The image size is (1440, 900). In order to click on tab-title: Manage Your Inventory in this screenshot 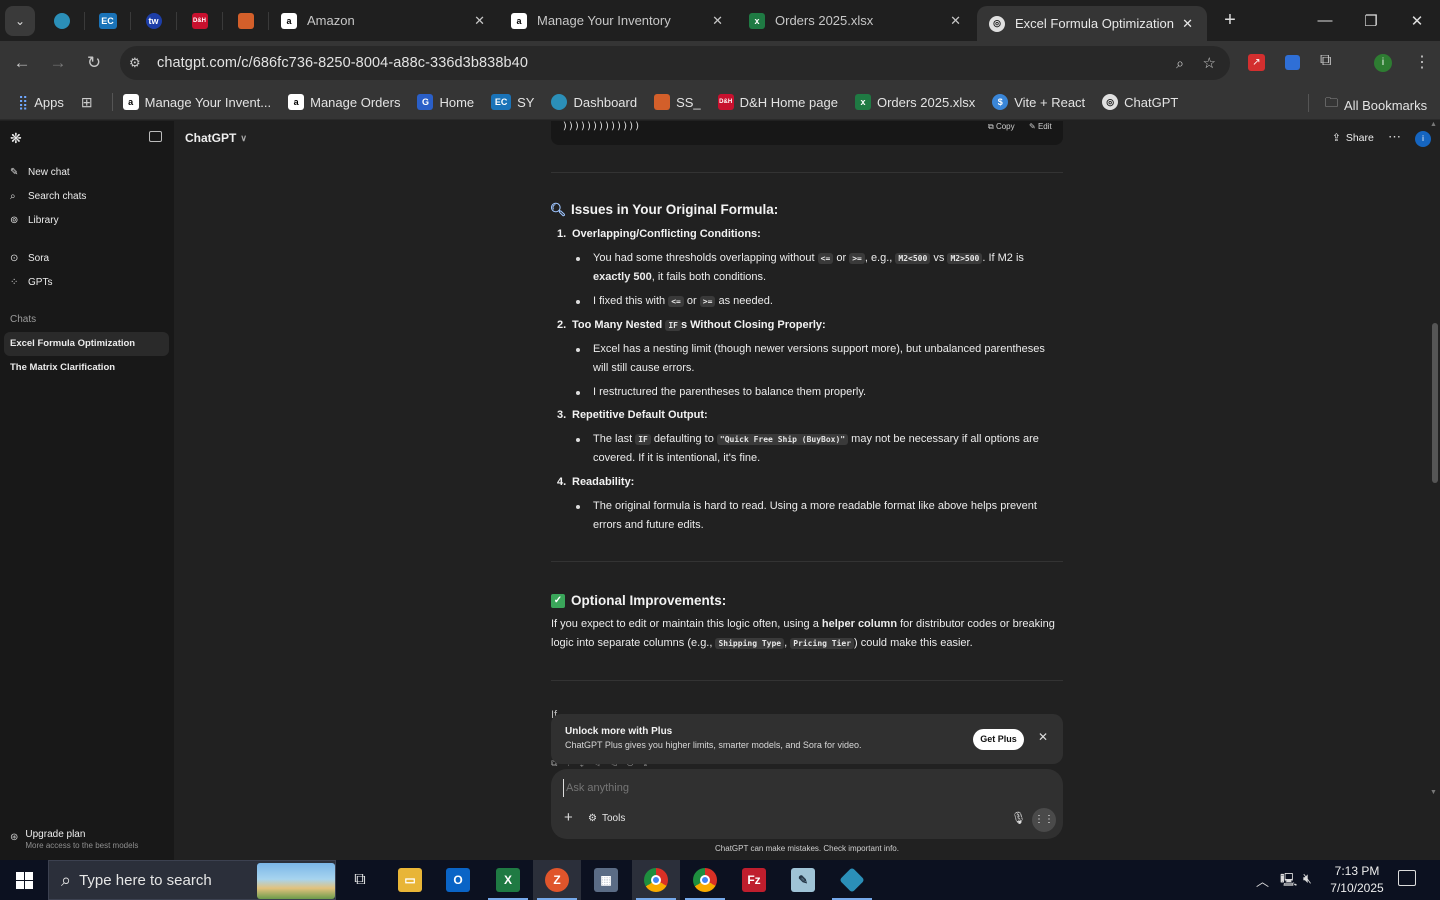, I will do `click(604, 20)`.